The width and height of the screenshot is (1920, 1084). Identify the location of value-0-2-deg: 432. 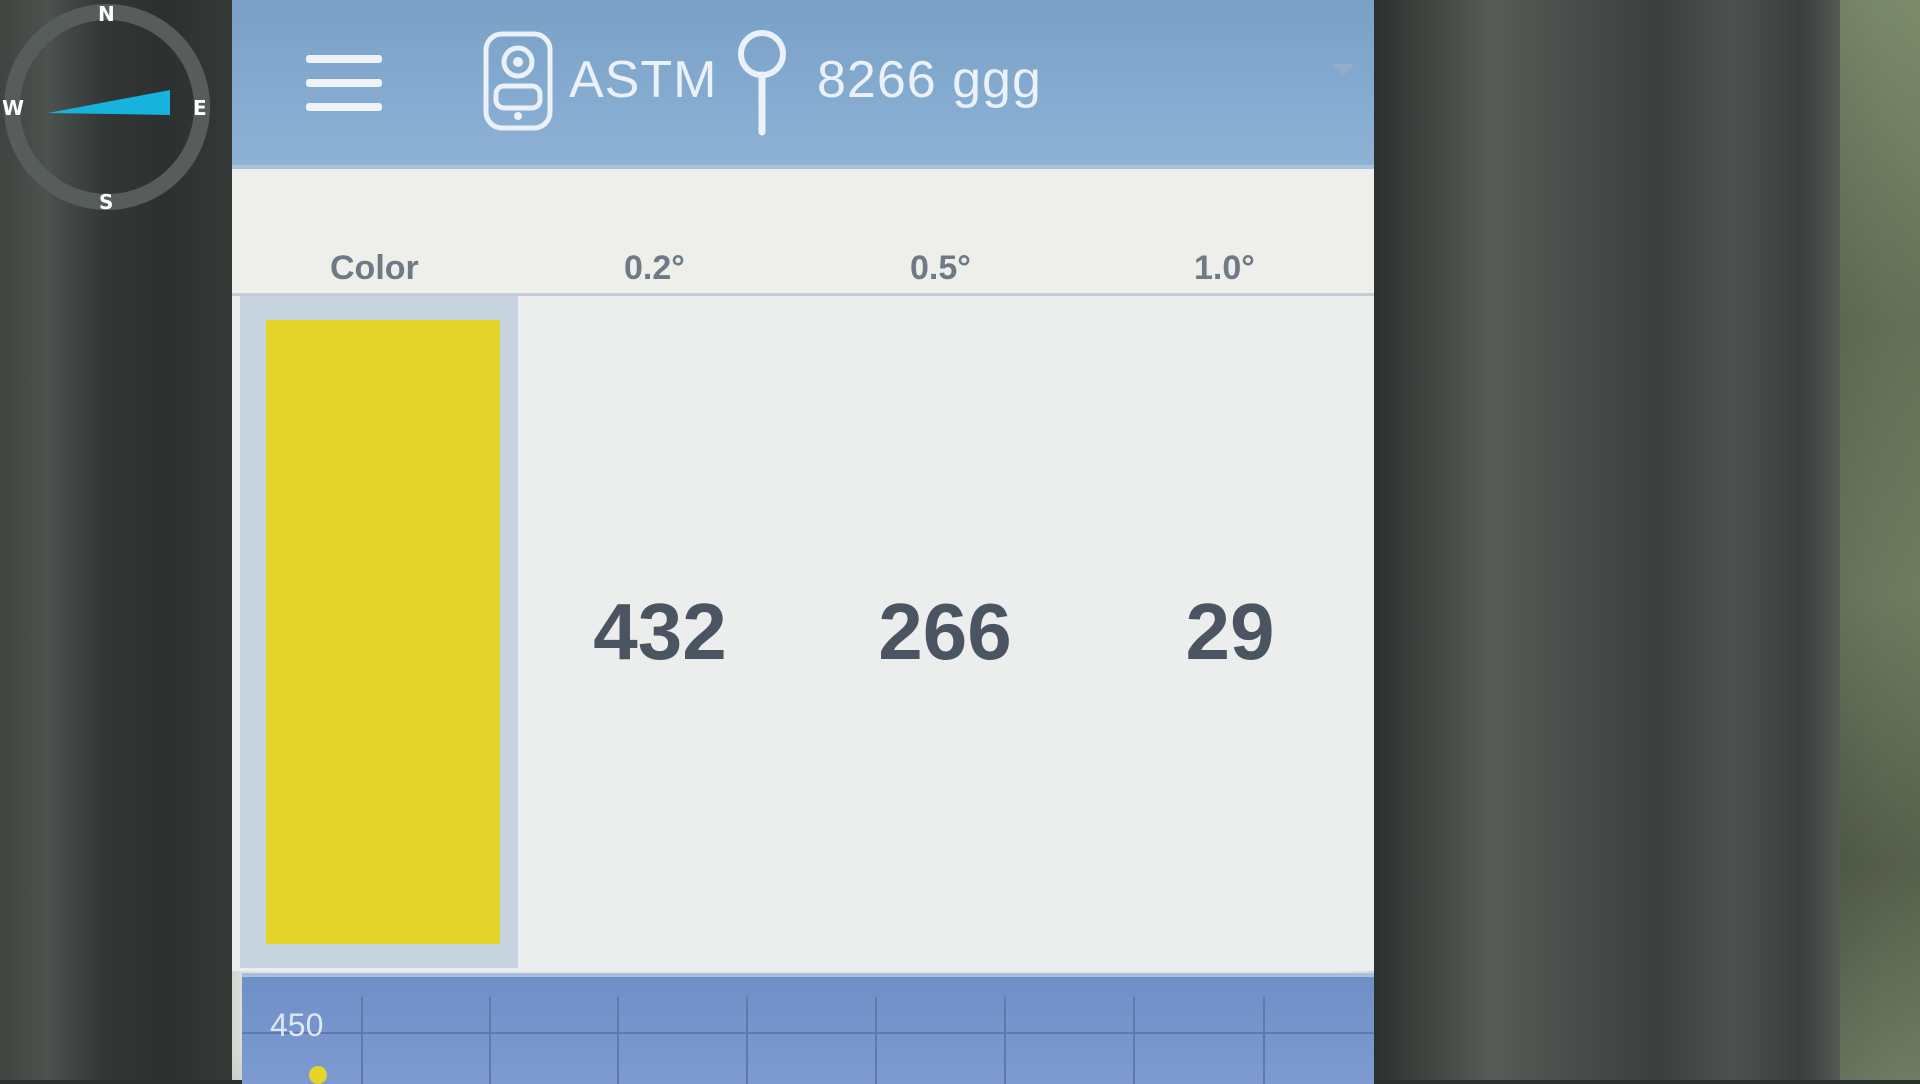
(660, 631).